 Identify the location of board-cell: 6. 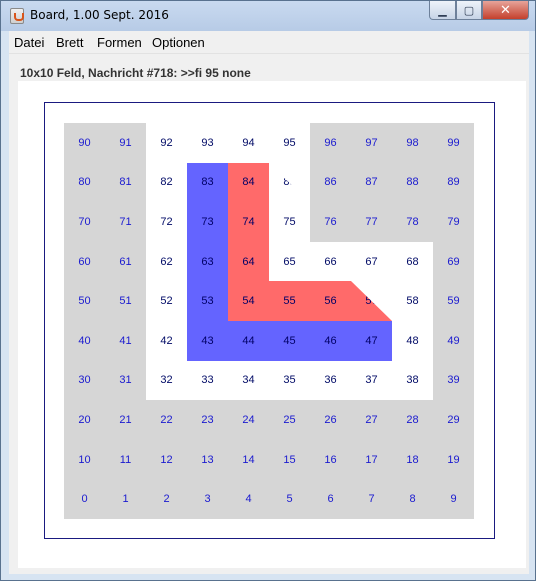
(330, 499).